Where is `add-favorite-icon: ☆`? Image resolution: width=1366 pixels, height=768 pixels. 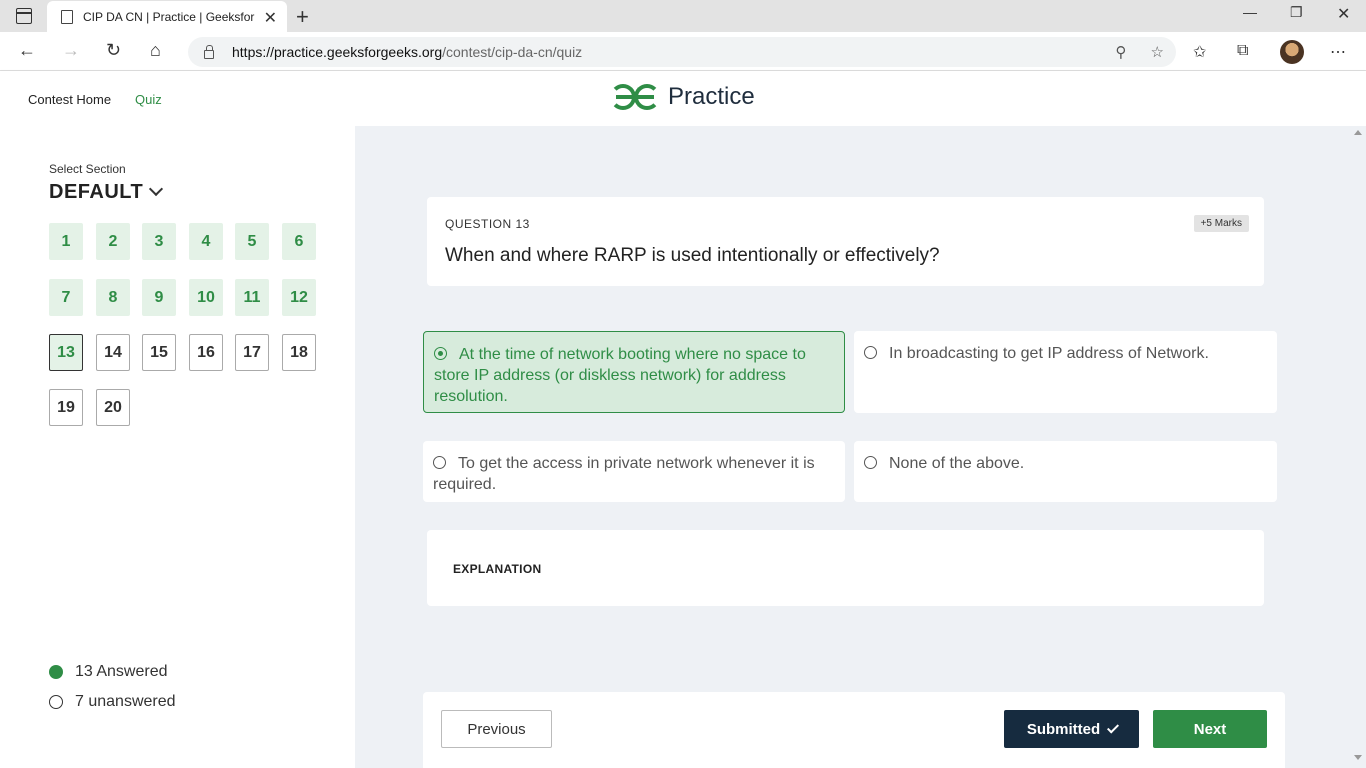
add-favorite-icon: ☆ is located at coordinates (1157, 52).